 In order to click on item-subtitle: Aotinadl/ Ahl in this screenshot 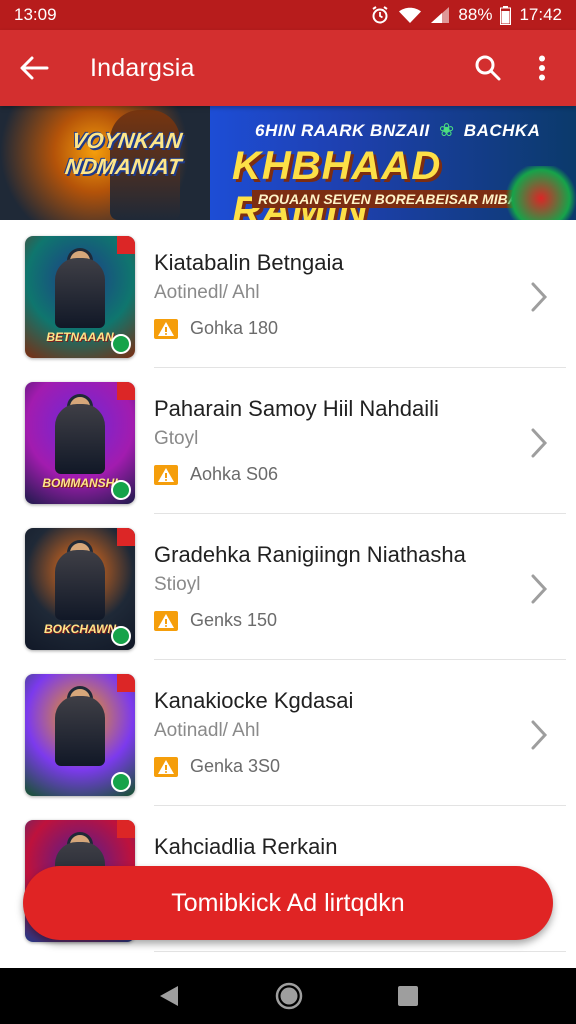, I will do `click(207, 730)`.